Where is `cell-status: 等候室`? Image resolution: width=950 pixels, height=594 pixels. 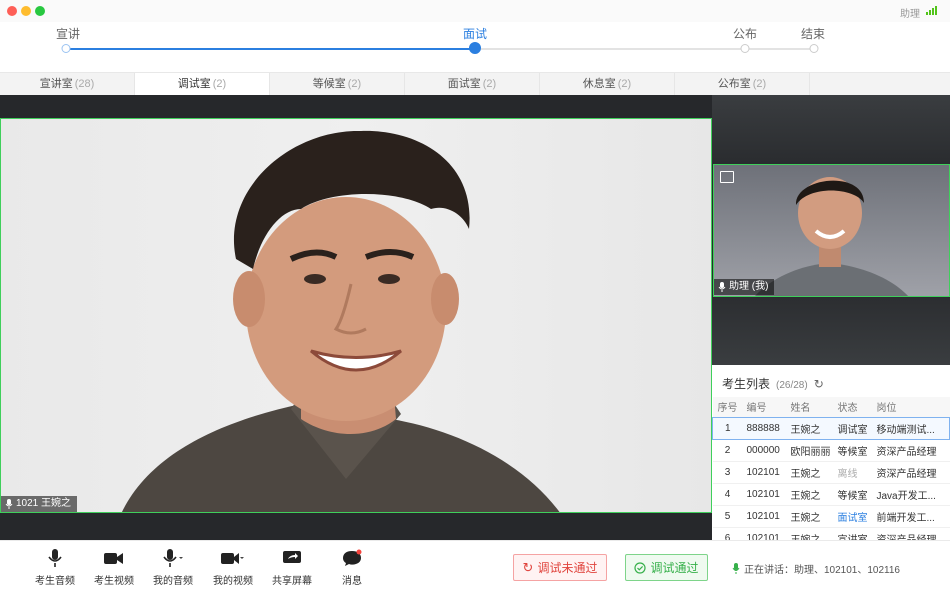
cell-status: 等候室 is located at coordinates (853, 450).